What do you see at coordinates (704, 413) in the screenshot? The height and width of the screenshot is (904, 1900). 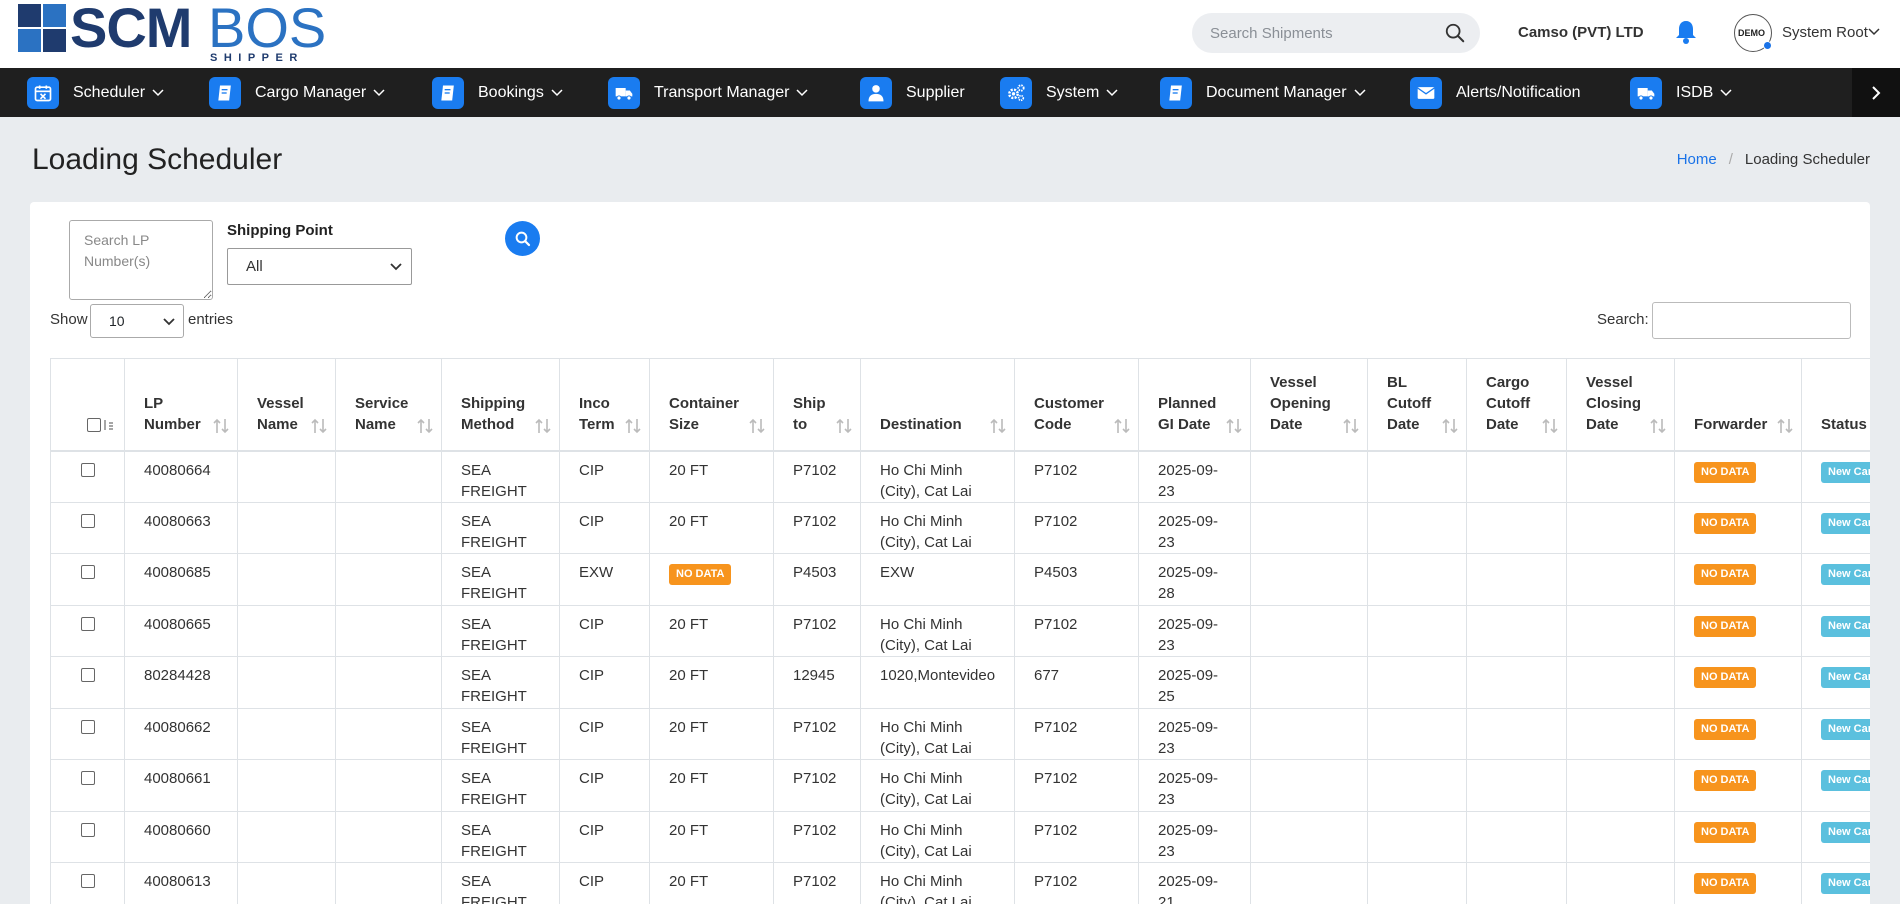 I see `column-header-label: Container Size` at bounding box center [704, 413].